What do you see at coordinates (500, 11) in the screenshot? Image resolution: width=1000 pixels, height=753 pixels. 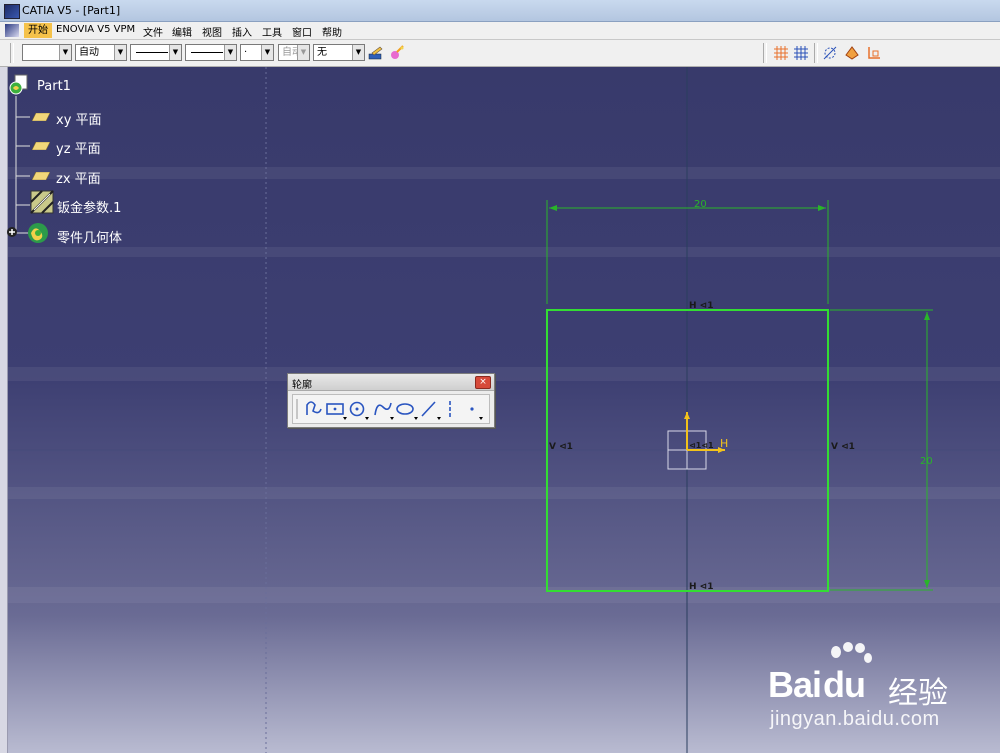 I see `window-title-bar: CATIA V5 - [Part1]` at bounding box center [500, 11].